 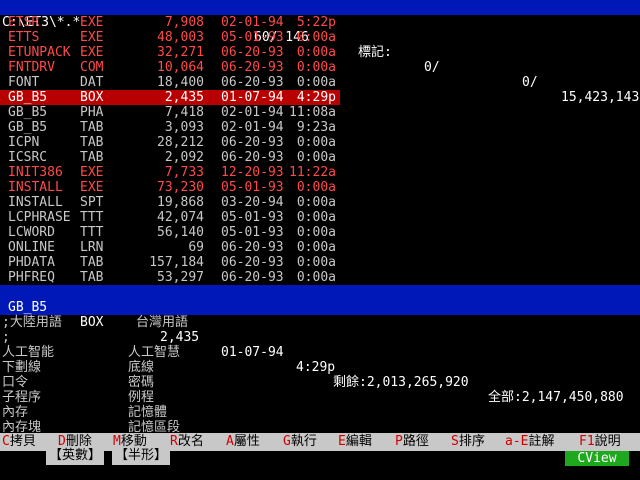 What do you see at coordinates (39, 52) in the screenshot?
I see `file-name: ETUNPACK` at bounding box center [39, 52].